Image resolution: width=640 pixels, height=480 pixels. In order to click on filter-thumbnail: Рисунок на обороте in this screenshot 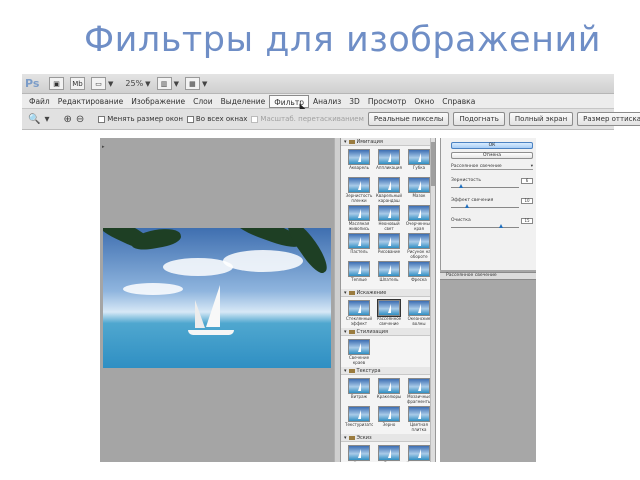, I will do `click(419, 246)`.